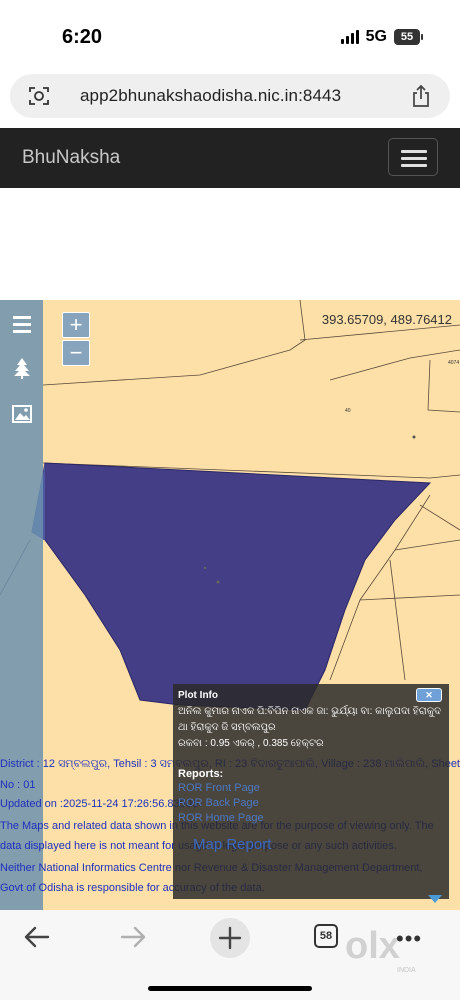  I want to click on tab-switcher-button: 58, so click(326, 936).